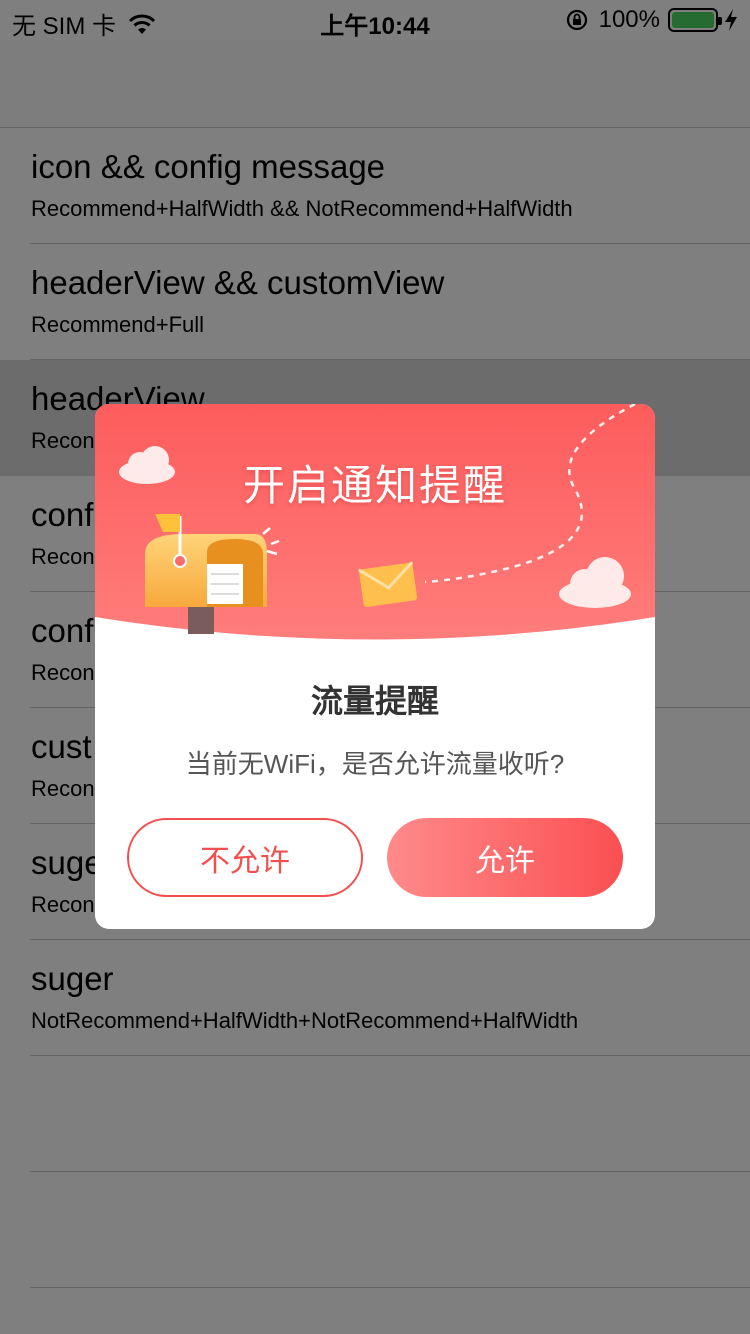  I want to click on banner-illustration, so click(375, 522).